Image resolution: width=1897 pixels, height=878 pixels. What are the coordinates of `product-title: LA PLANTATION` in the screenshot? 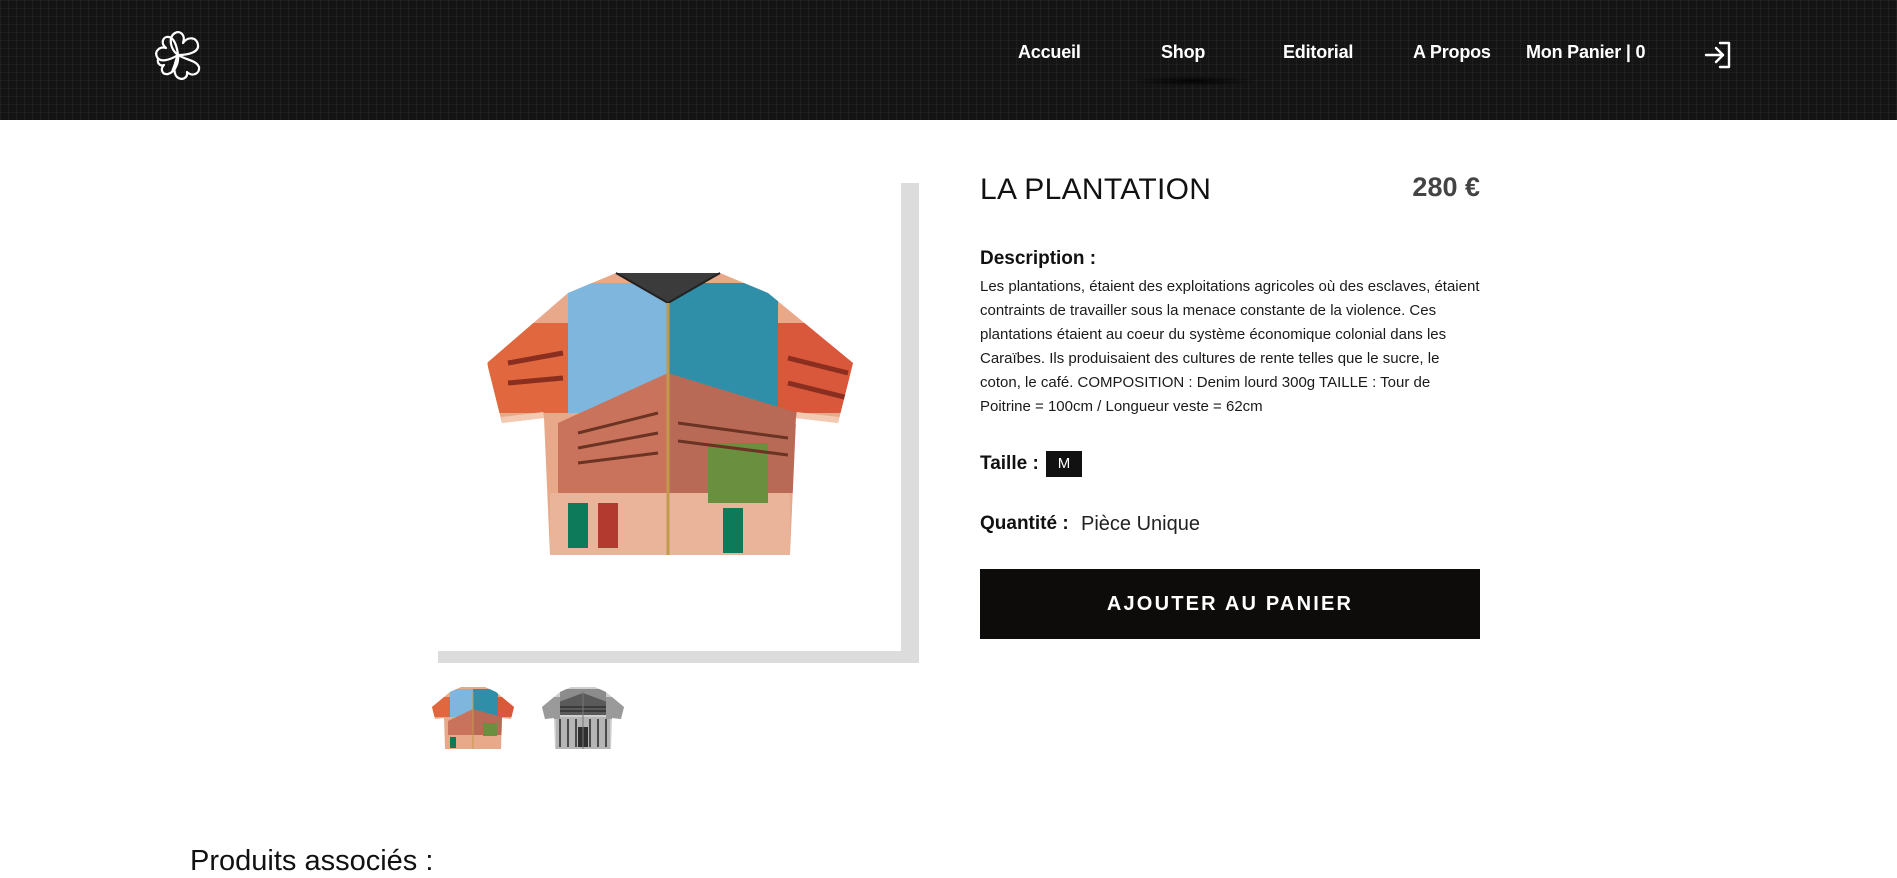 It's located at (1096, 189).